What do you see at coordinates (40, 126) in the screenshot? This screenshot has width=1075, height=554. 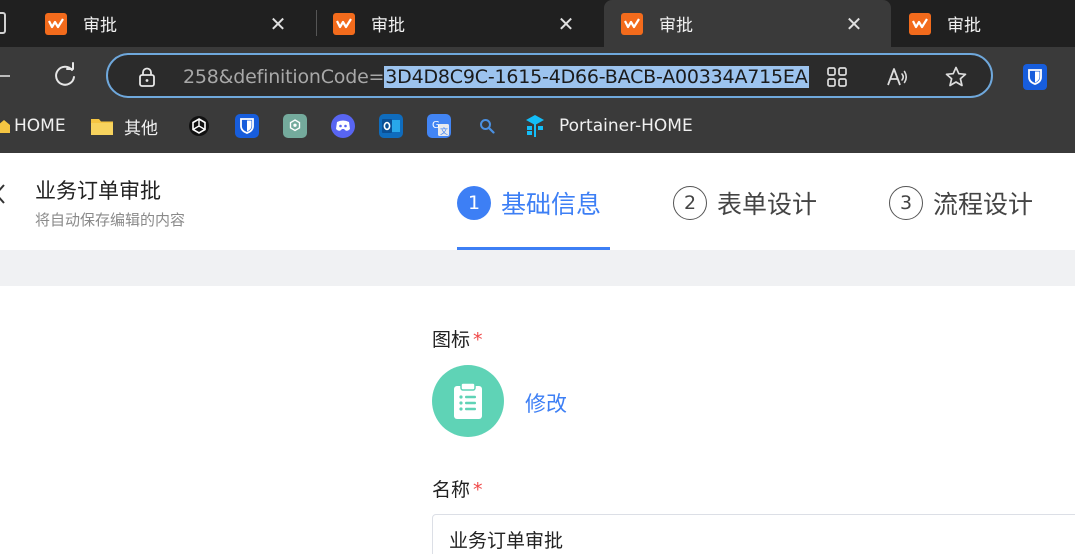 I see `bookmark-label: HOME` at bounding box center [40, 126].